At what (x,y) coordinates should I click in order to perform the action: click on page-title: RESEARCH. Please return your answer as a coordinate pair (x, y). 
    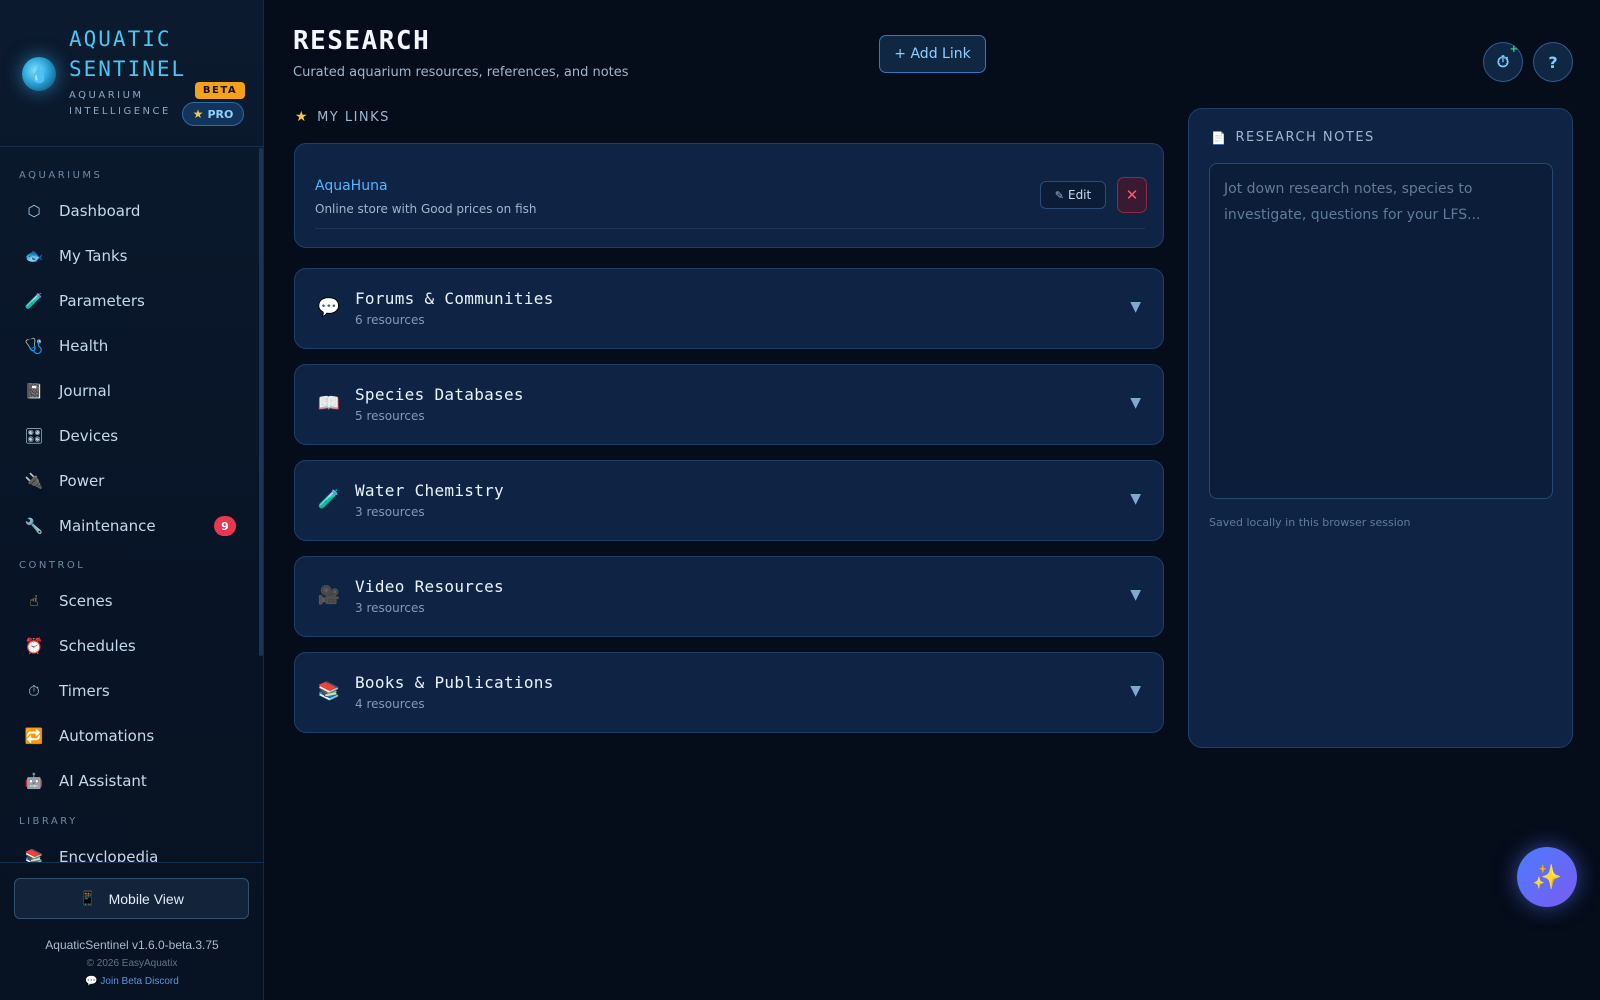
    Looking at the image, I should click on (362, 41).